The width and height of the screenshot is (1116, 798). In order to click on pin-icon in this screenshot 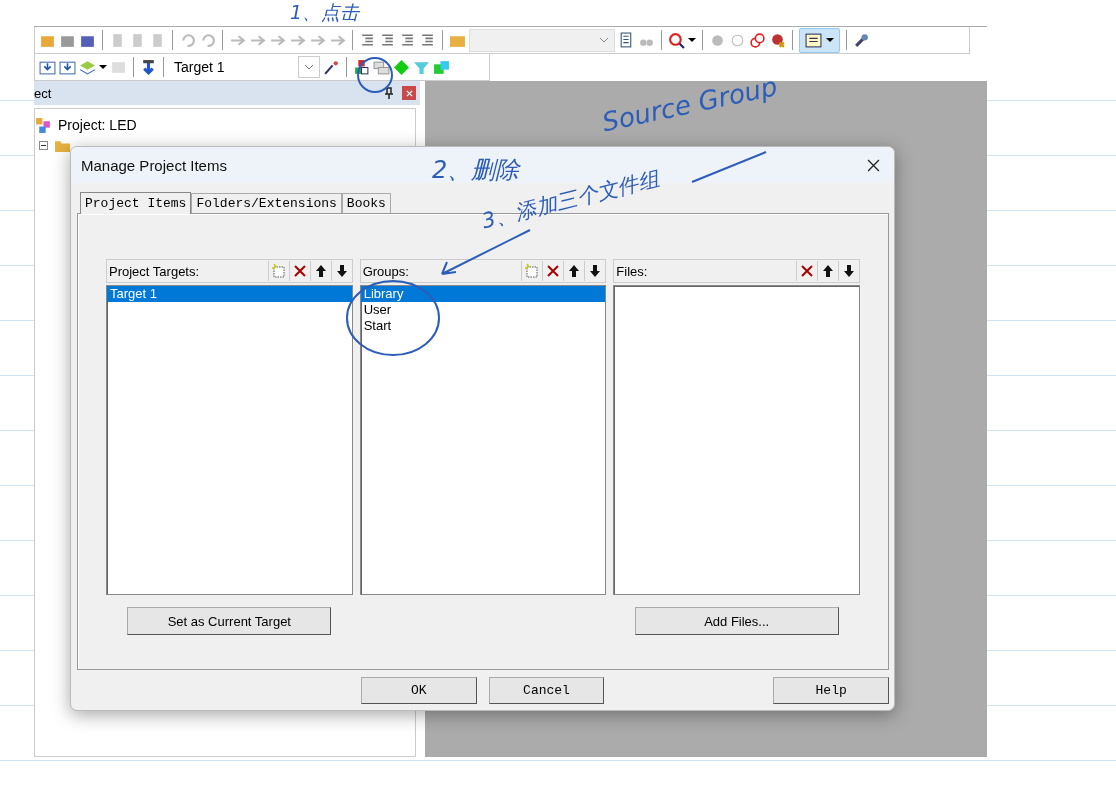, I will do `click(389, 93)`.